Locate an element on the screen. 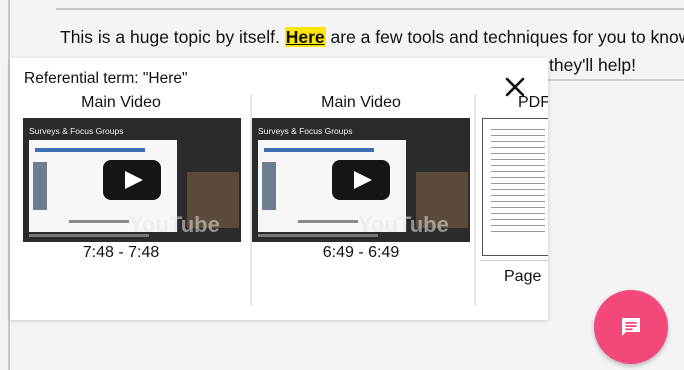 The image size is (684, 370). document-top-border is located at coordinates (370, 9).